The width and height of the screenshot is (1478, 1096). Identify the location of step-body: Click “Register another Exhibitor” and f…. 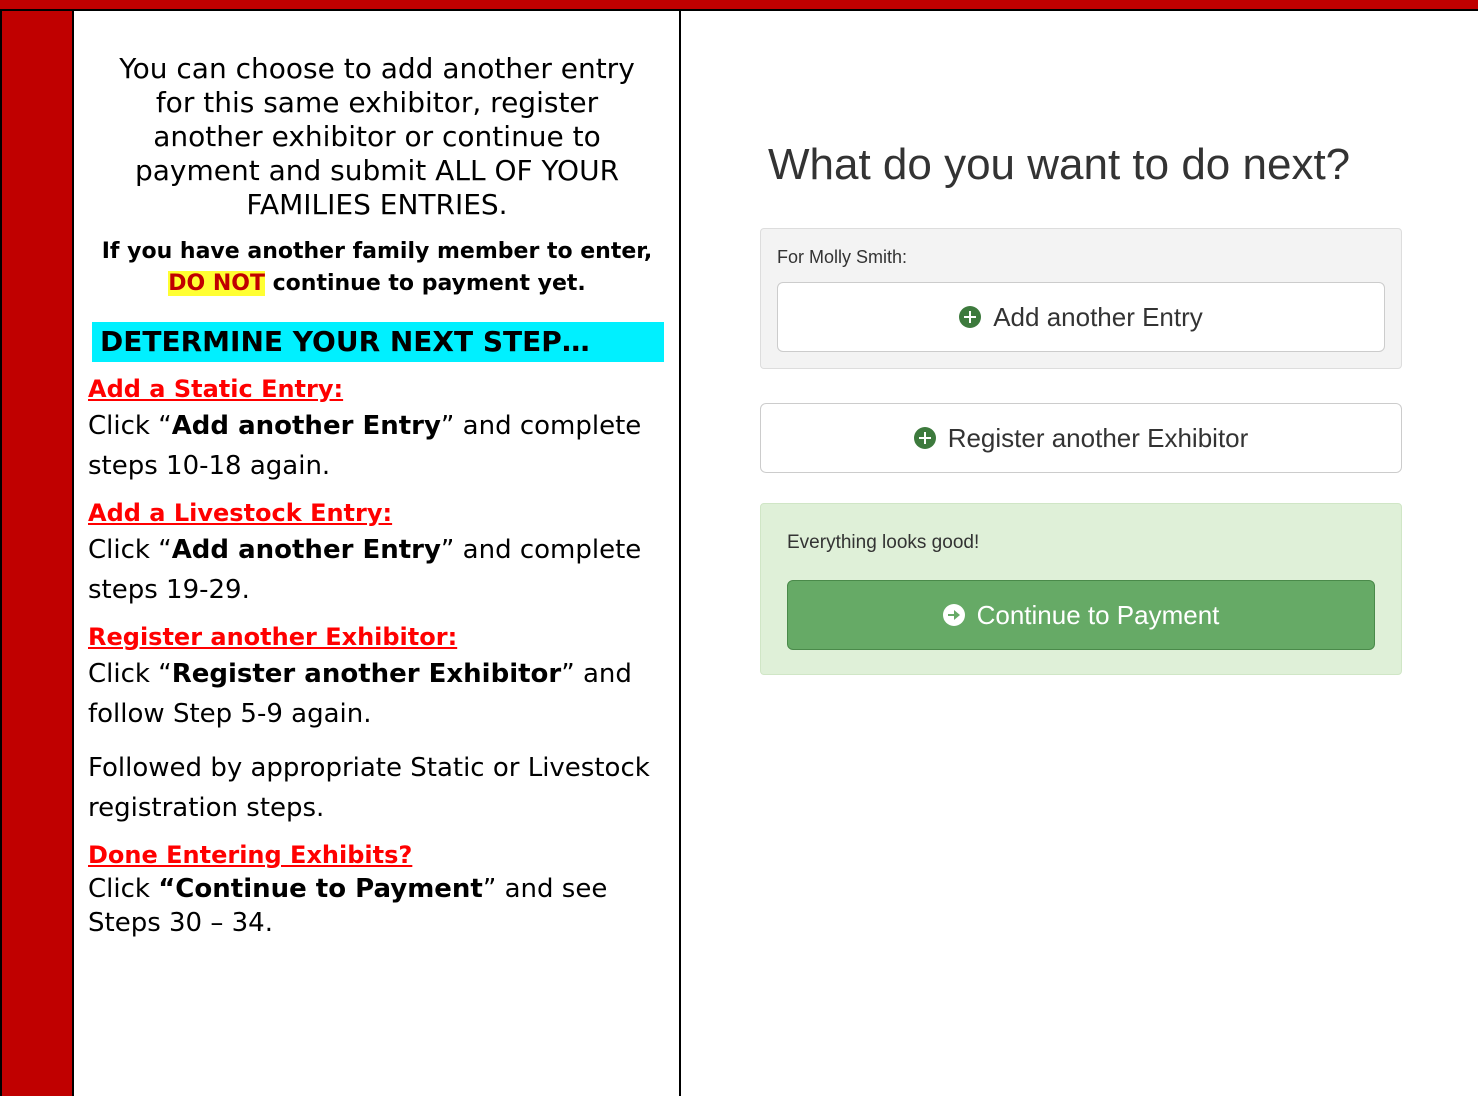
(377, 694).